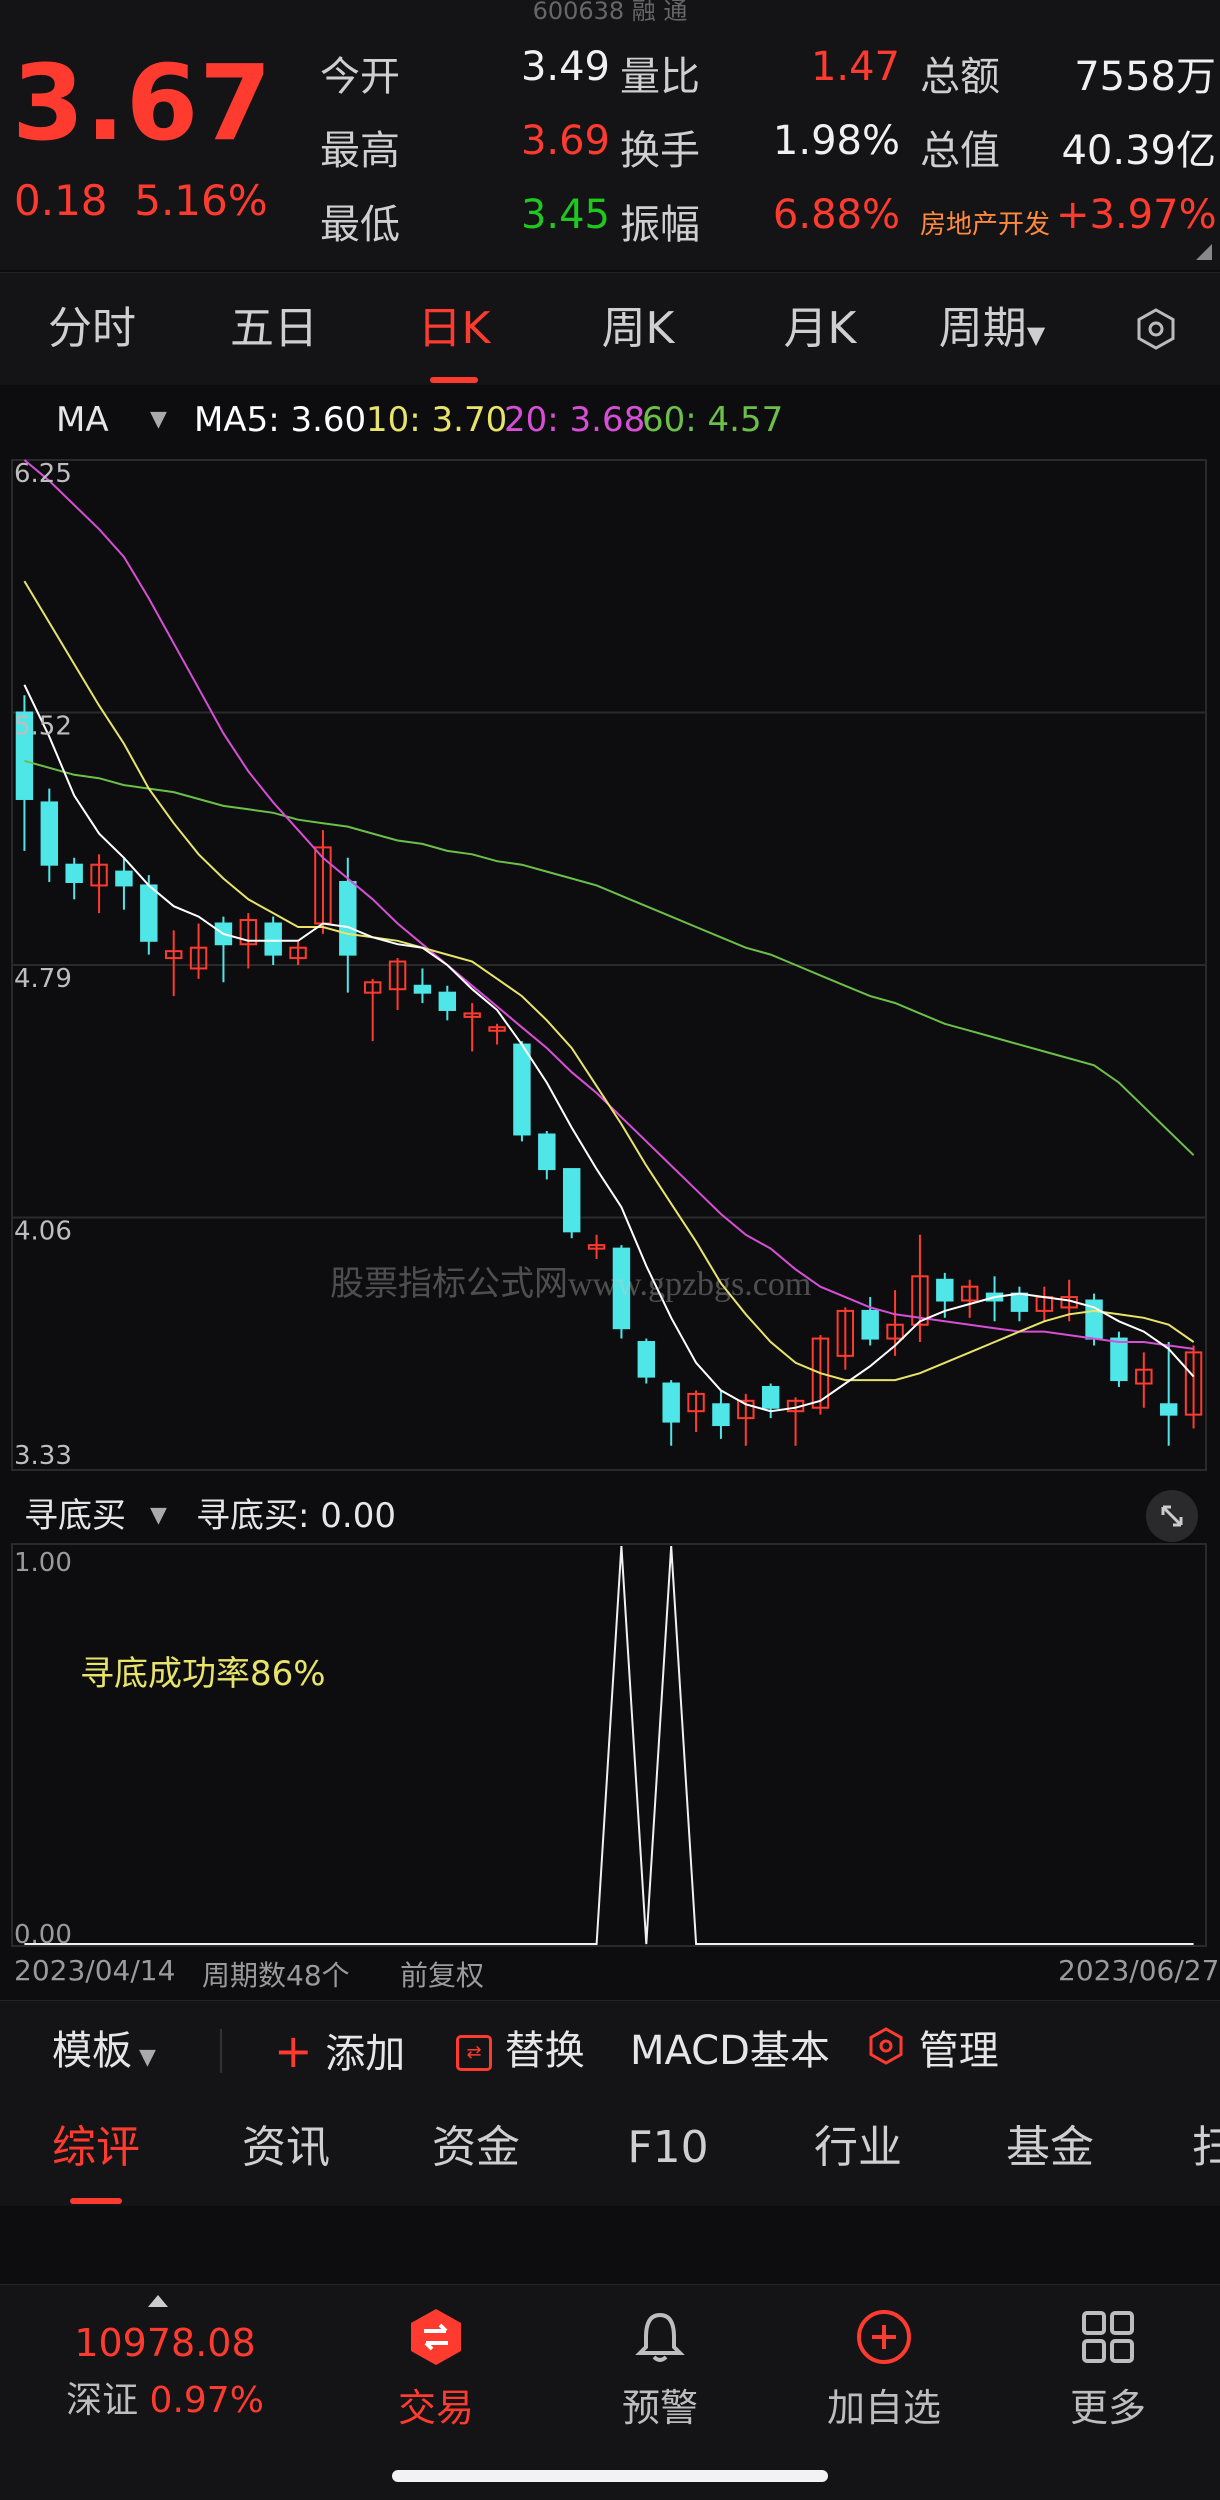  Describe the element at coordinates (221, 2051) in the screenshot. I see `toolbar-divider` at that location.